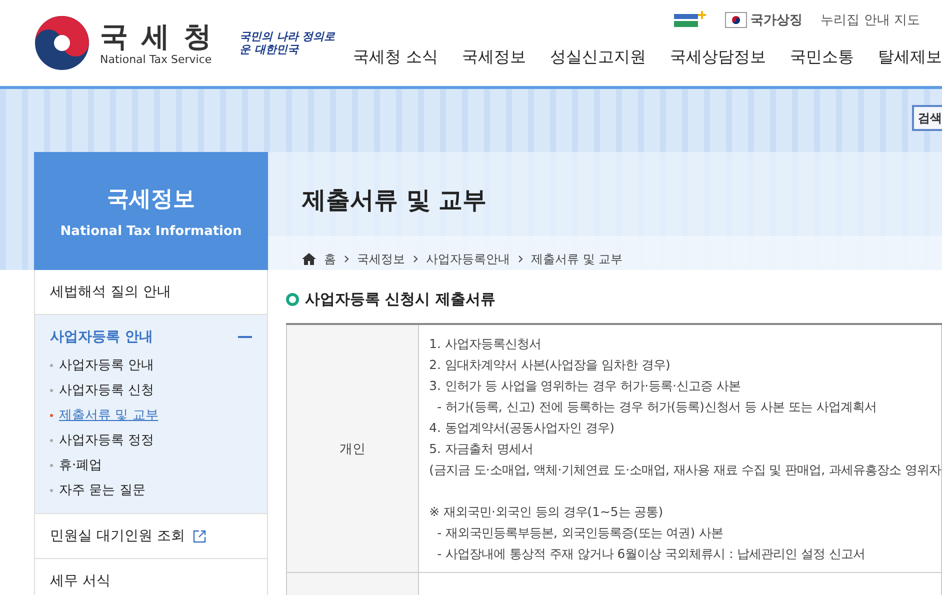  I want to click on list-text: - 허가(등록, 신고) 전에 등록하는 경우 허가(등록)신청서 등 사본 또는 사업계획서, so click(657, 407).